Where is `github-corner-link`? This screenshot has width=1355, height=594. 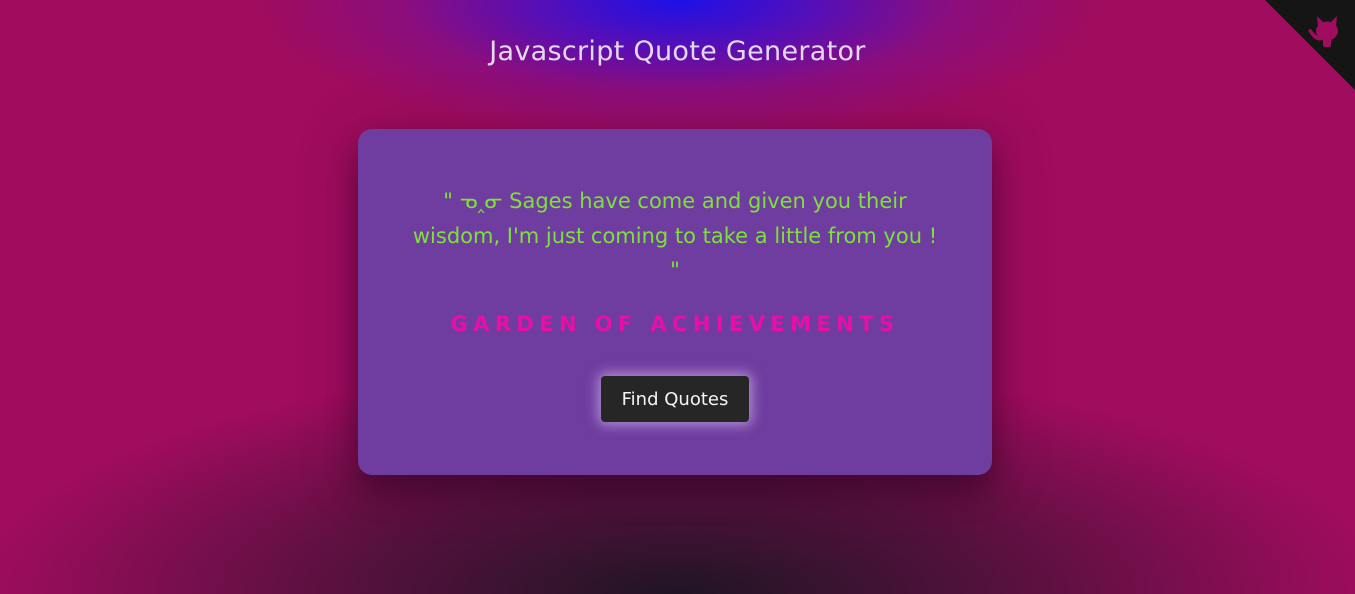 github-corner-link is located at coordinates (1310, 45).